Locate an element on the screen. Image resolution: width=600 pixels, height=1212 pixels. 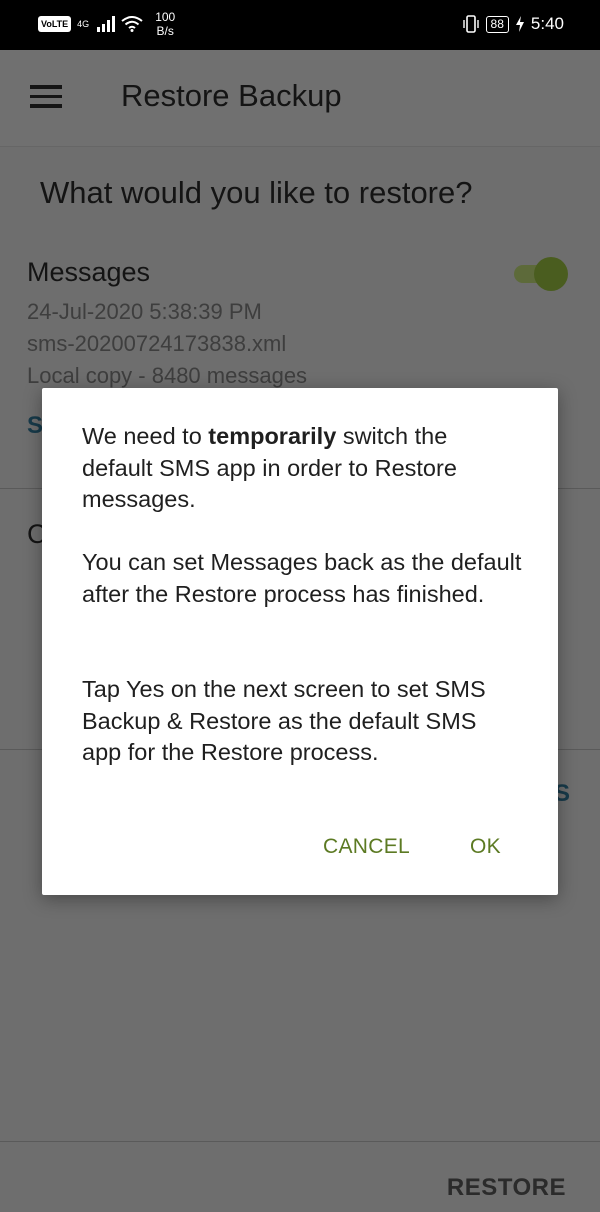
signal-icon is located at coordinates (106, 24).